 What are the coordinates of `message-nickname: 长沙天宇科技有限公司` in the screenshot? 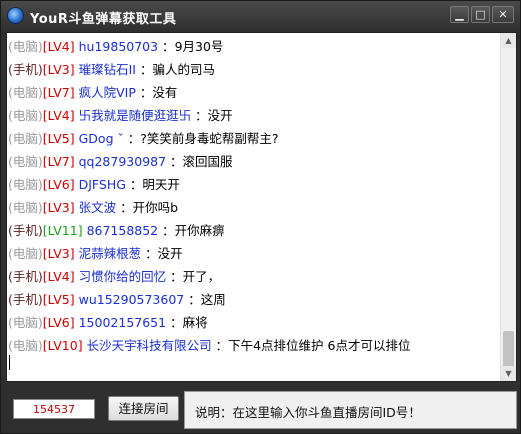 It's located at (149, 345).